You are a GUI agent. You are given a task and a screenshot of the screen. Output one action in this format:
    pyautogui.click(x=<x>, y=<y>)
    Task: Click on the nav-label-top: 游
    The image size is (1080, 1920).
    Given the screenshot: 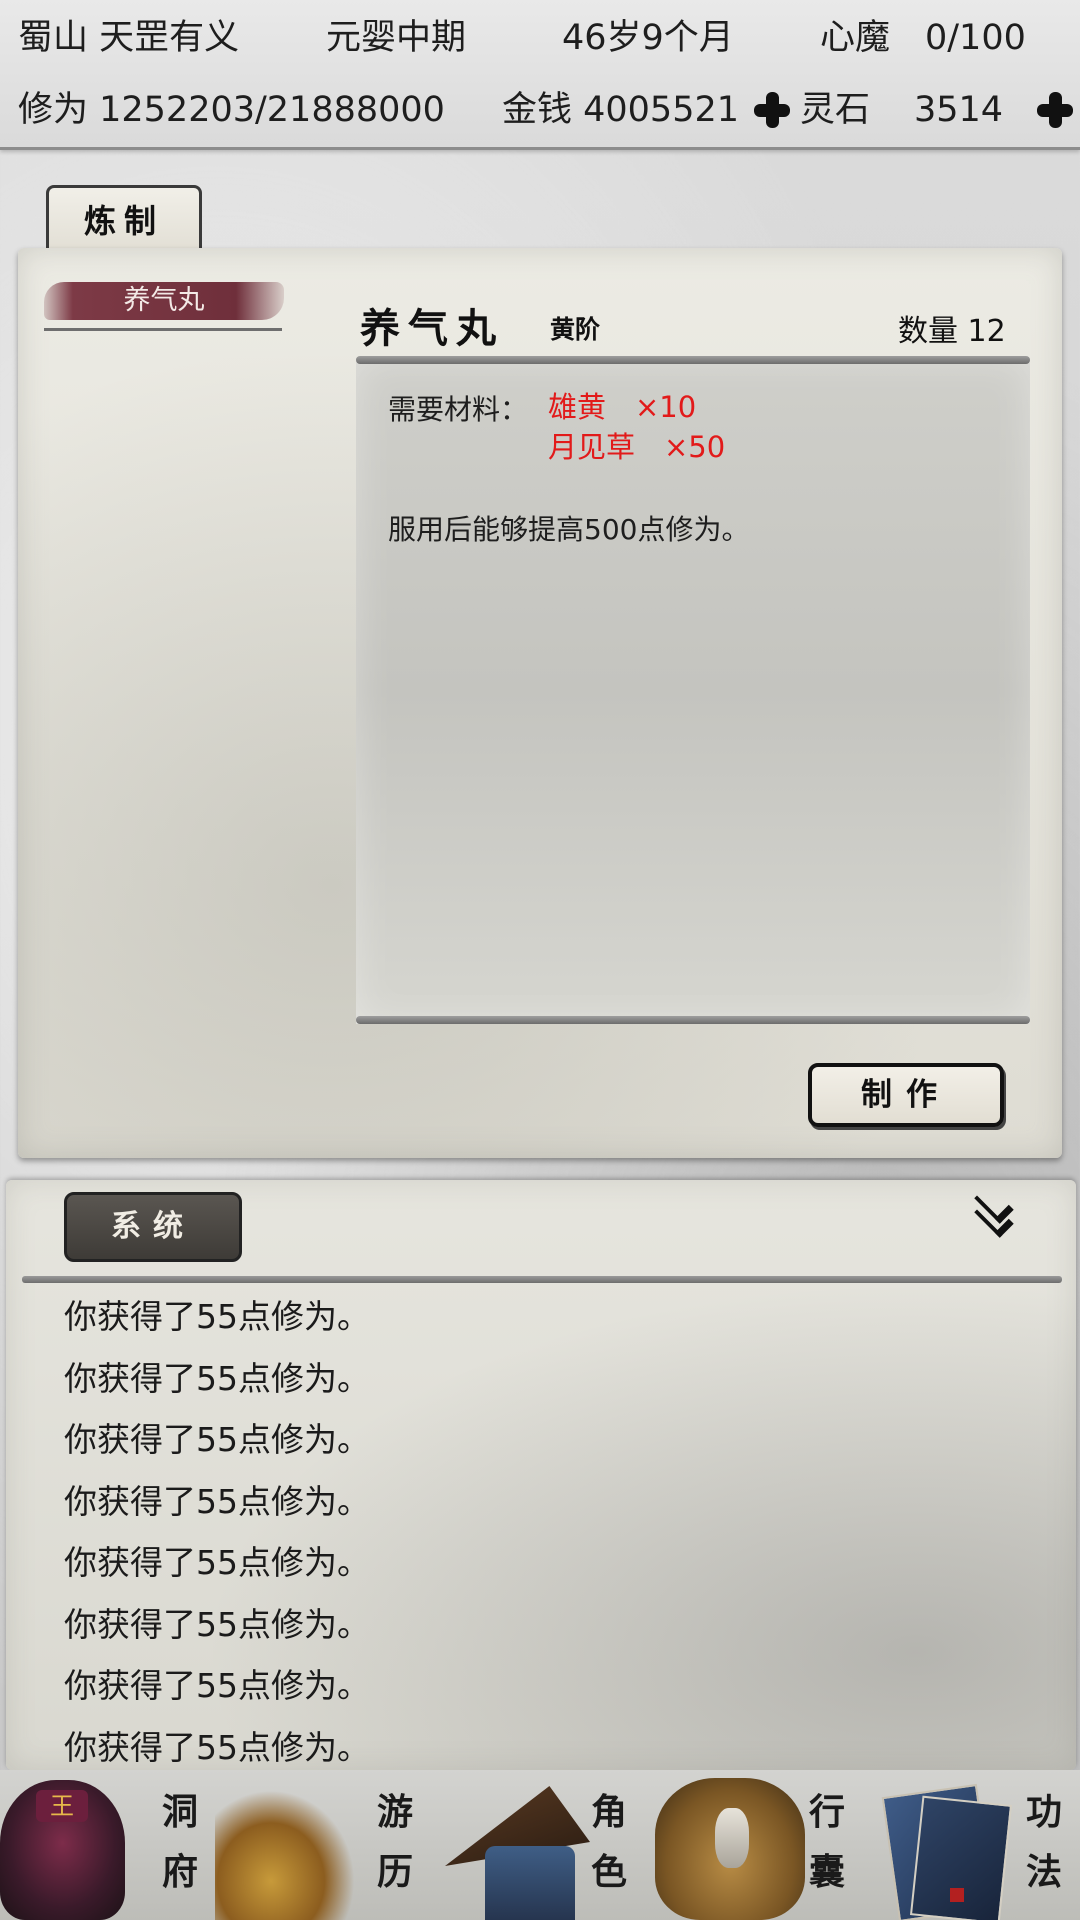 What is the action you would take?
    pyautogui.click(x=394, y=1812)
    